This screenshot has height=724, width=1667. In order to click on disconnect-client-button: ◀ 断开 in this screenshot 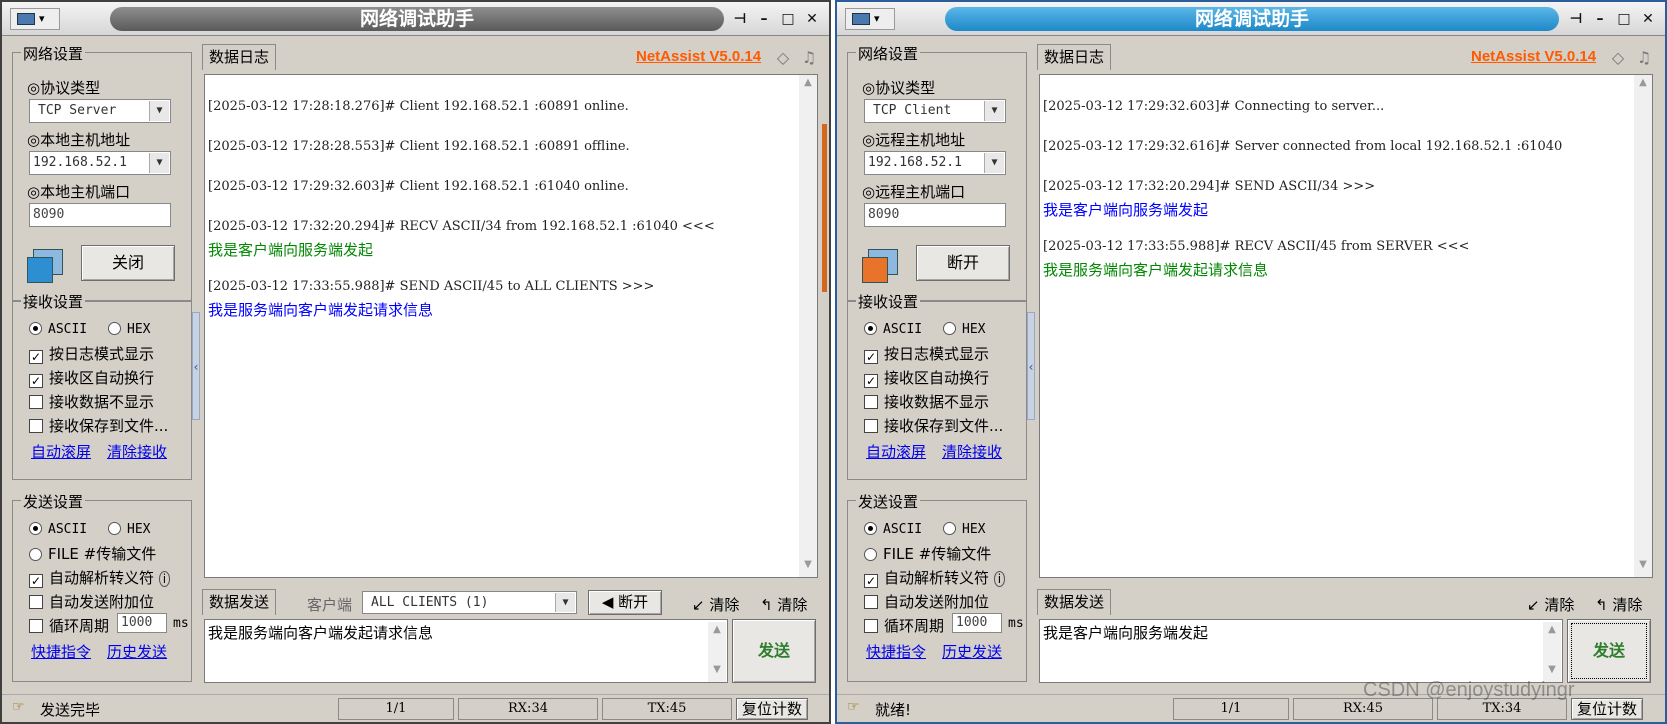, I will do `click(625, 602)`.